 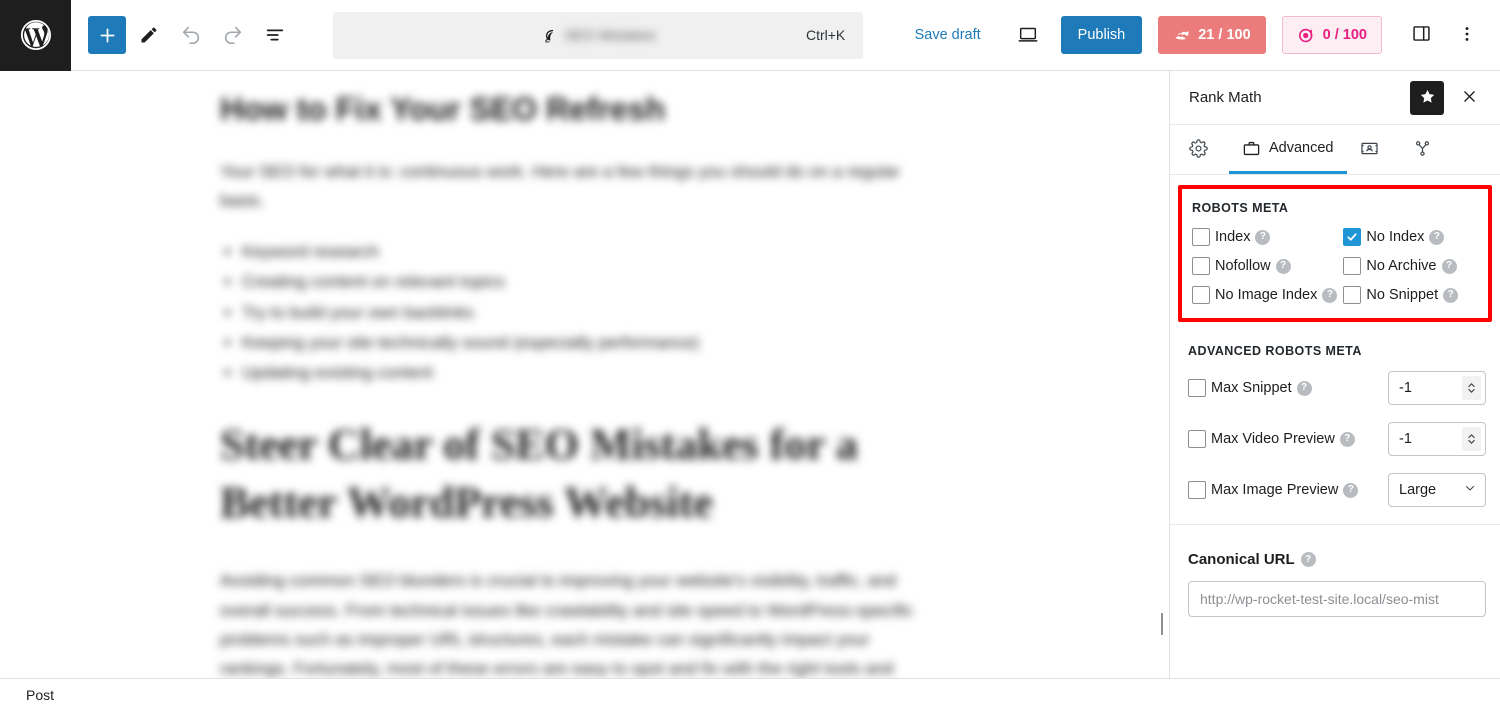 I want to click on post-title-heading: How to Fix Your SEO Refresh, so click(x=694, y=110).